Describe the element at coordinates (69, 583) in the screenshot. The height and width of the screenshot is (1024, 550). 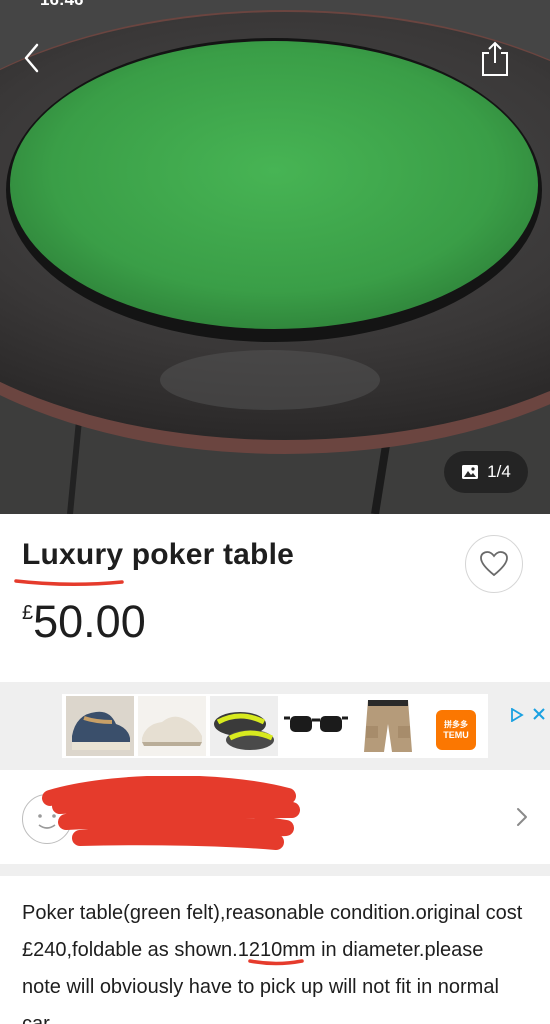
I see `red-underline-annotation` at that location.